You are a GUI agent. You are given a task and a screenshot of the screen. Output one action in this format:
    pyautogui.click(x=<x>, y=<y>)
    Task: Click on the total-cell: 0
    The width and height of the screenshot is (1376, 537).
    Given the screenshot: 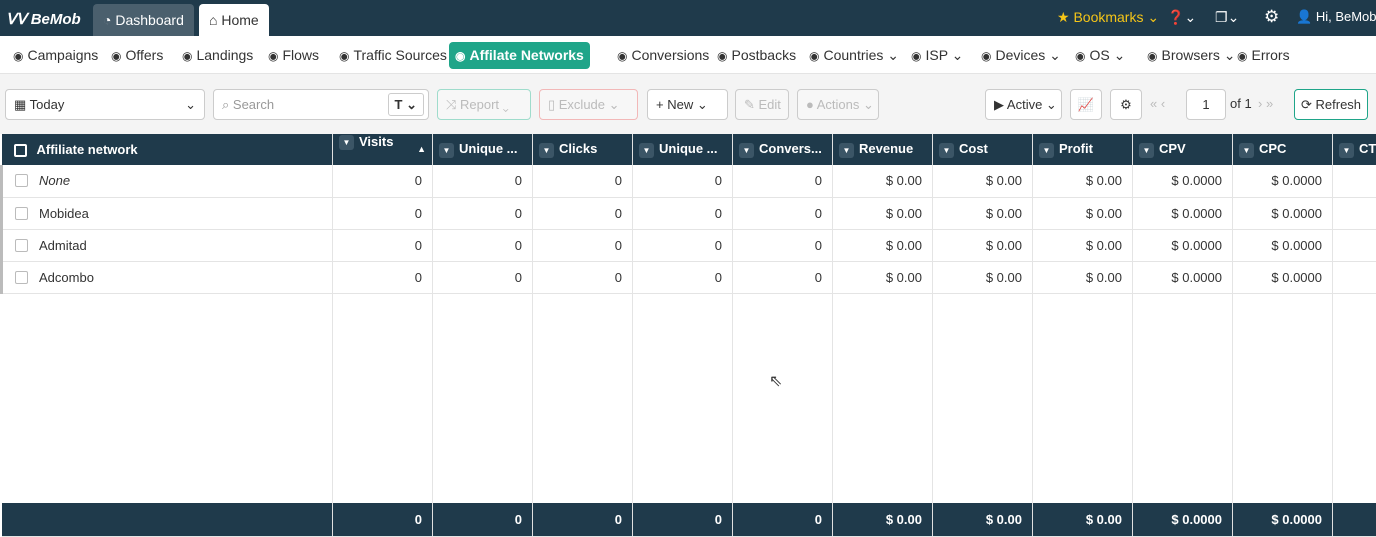 What is the action you would take?
    pyautogui.click(x=782, y=520)
    